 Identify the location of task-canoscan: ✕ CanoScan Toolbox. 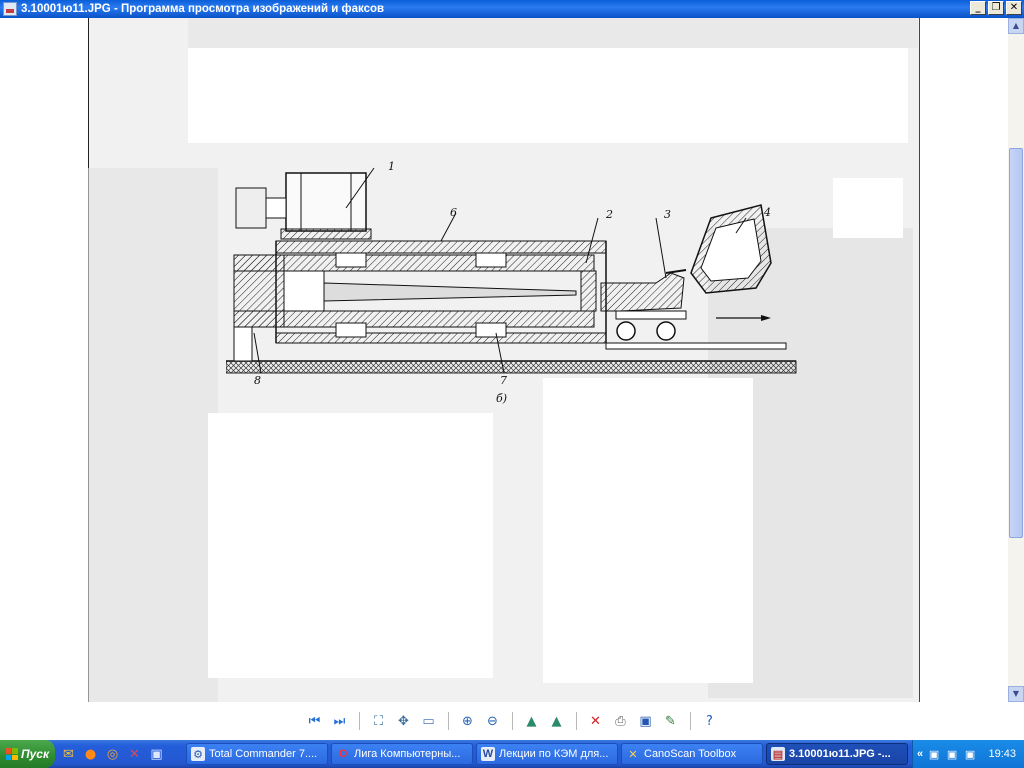
(692, 754).